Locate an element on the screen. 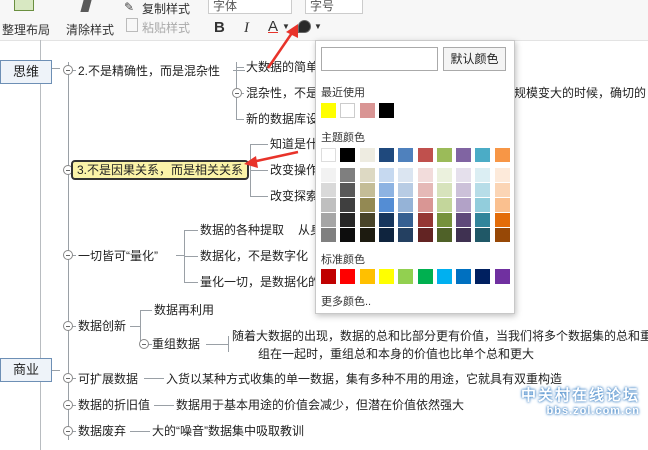 This screenshot has height=450, width=648. topic-data-reuse: 数据再利用 is located at coordinates (184, 310).